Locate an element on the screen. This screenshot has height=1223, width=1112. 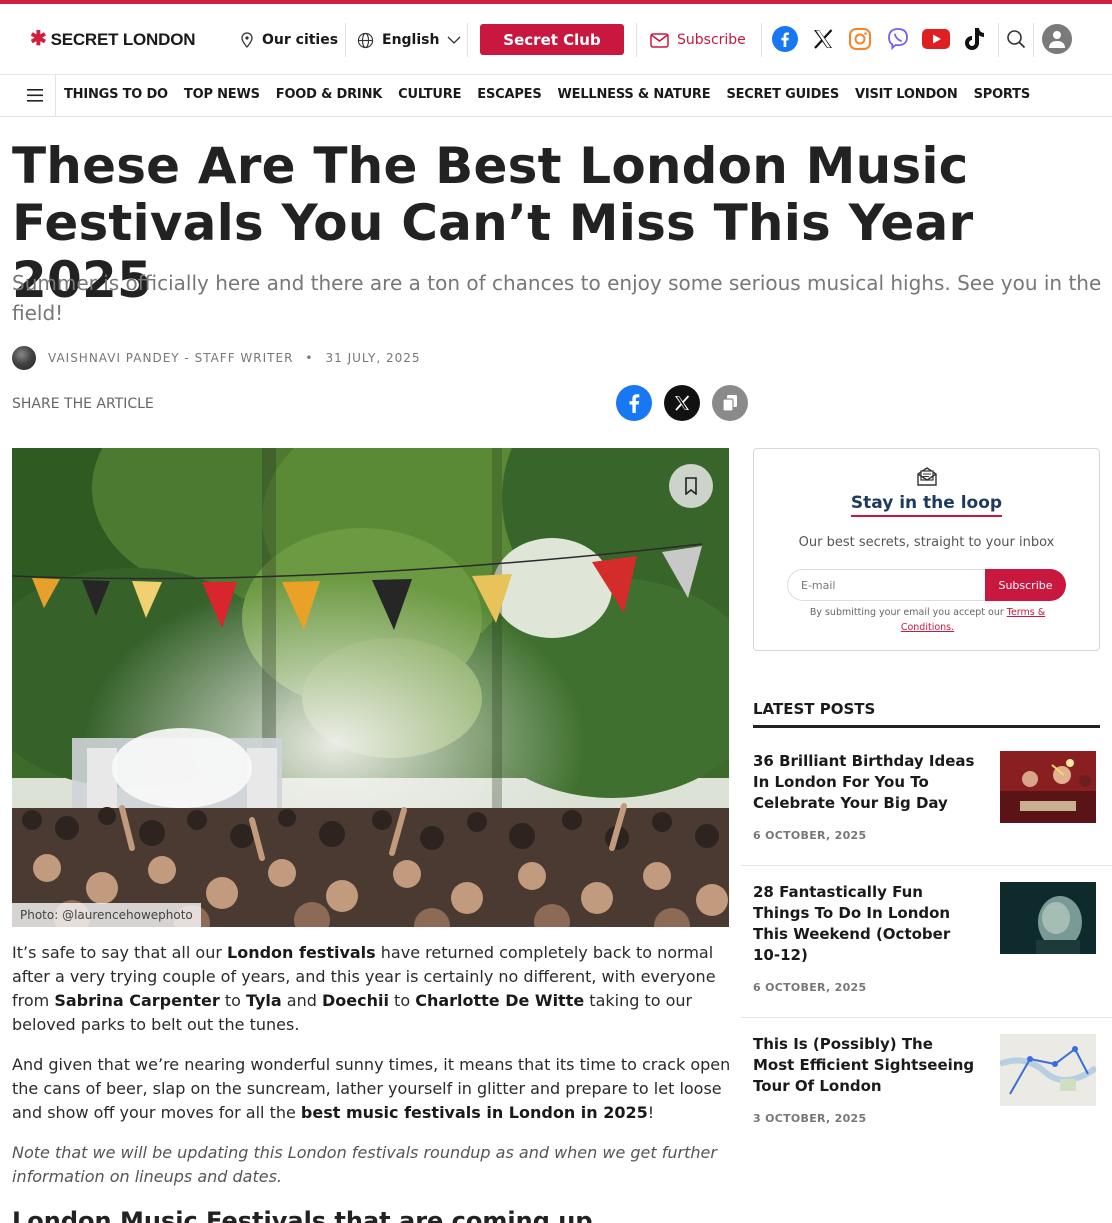
post-thumbnail-weekend is located at coordinates (1048, 918).